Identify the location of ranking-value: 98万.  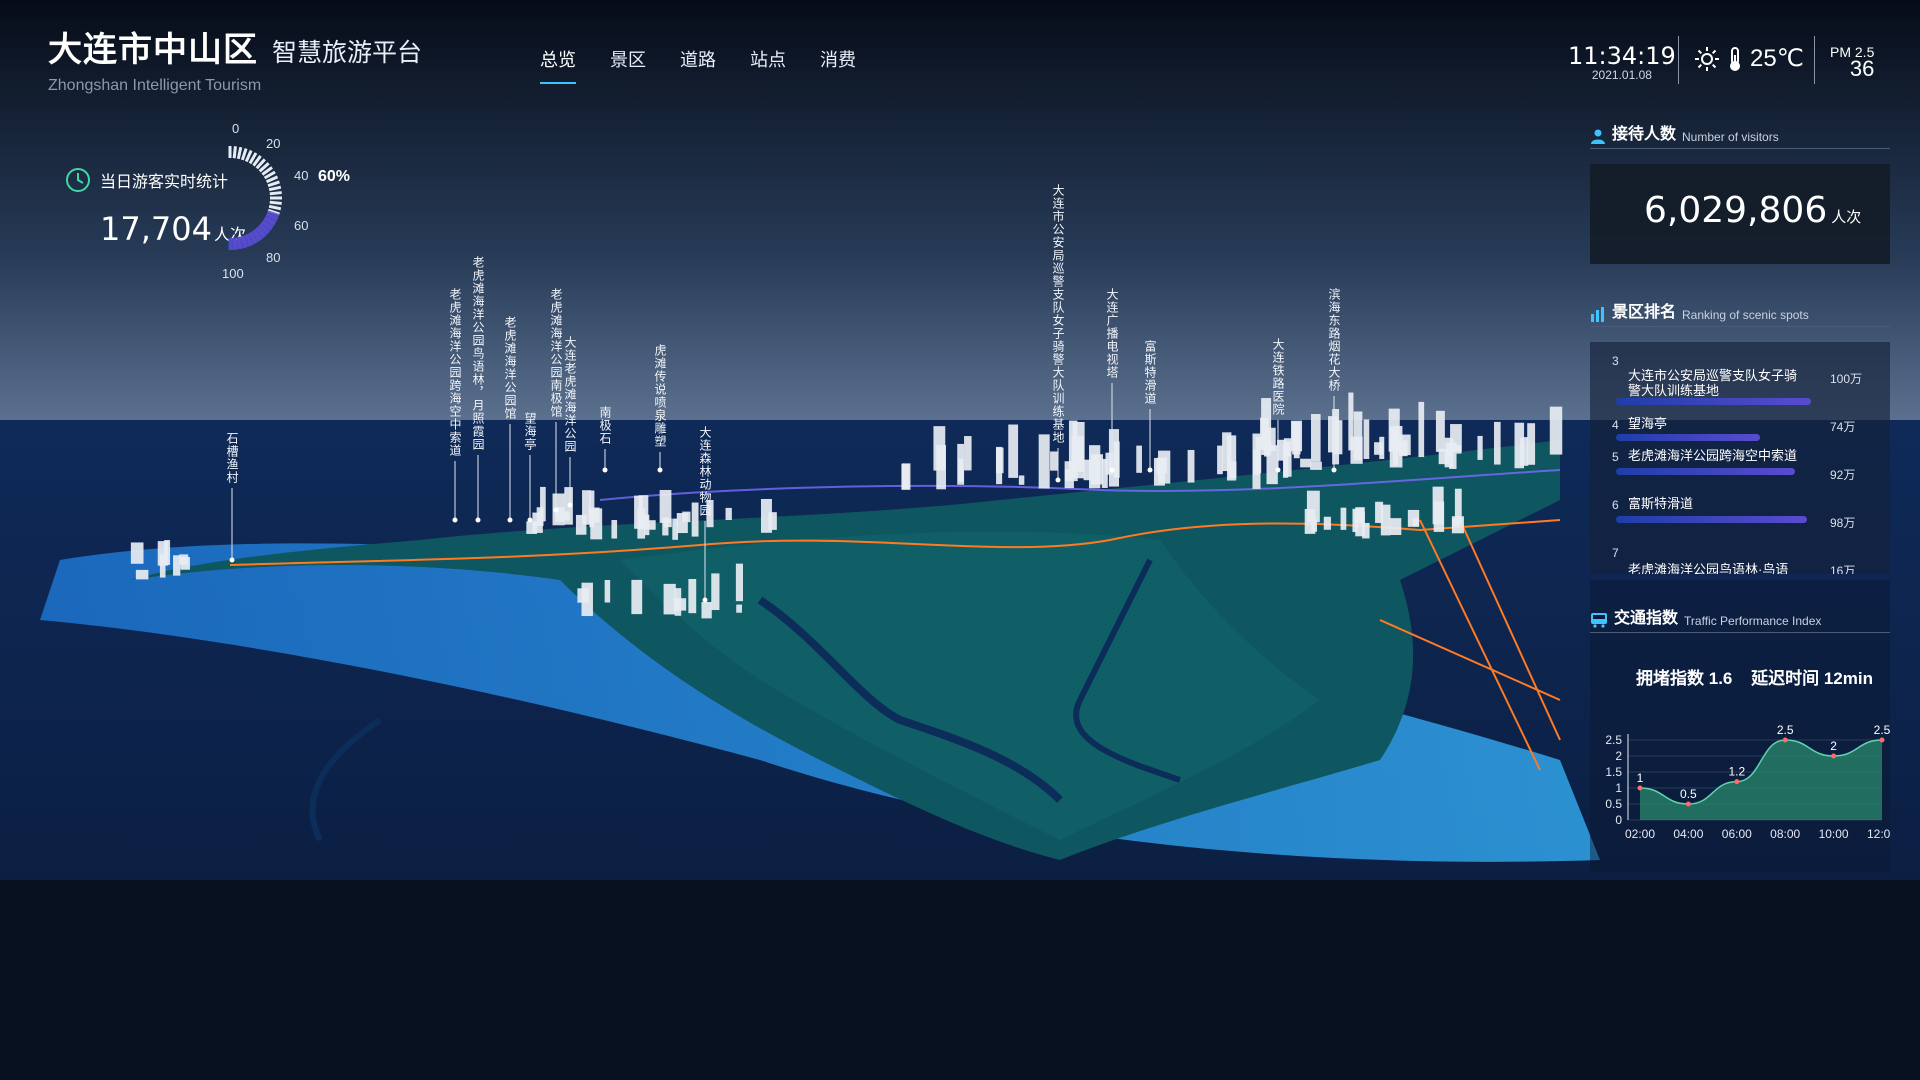
(1843, 523).